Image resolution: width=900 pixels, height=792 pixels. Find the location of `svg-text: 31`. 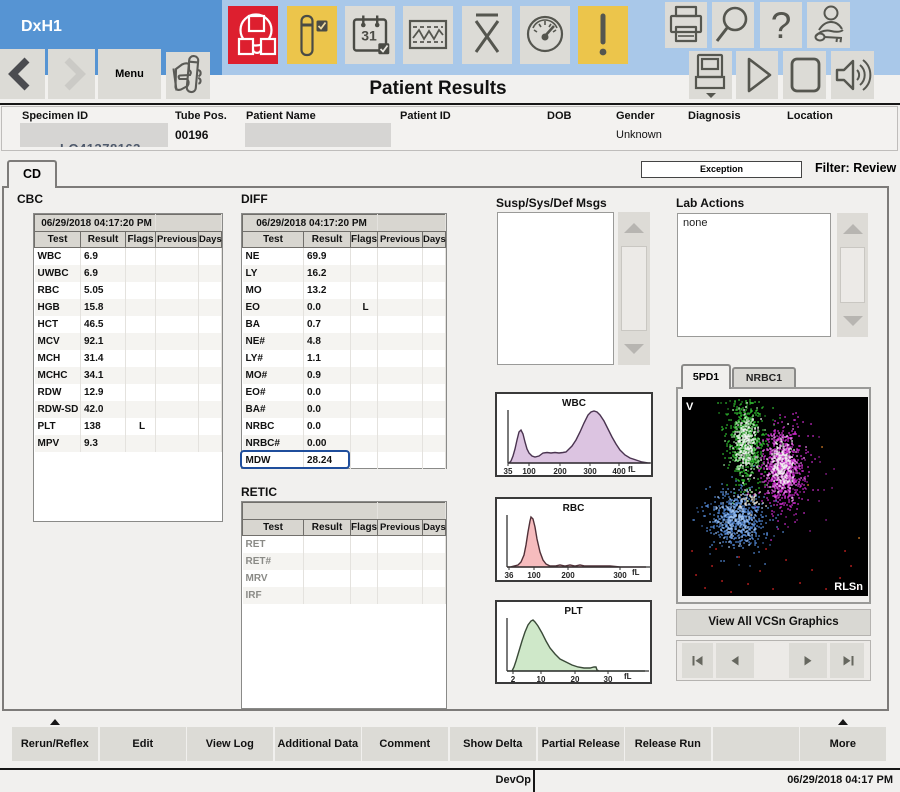

svg-text: 31 is located at coordinates (369, 36).